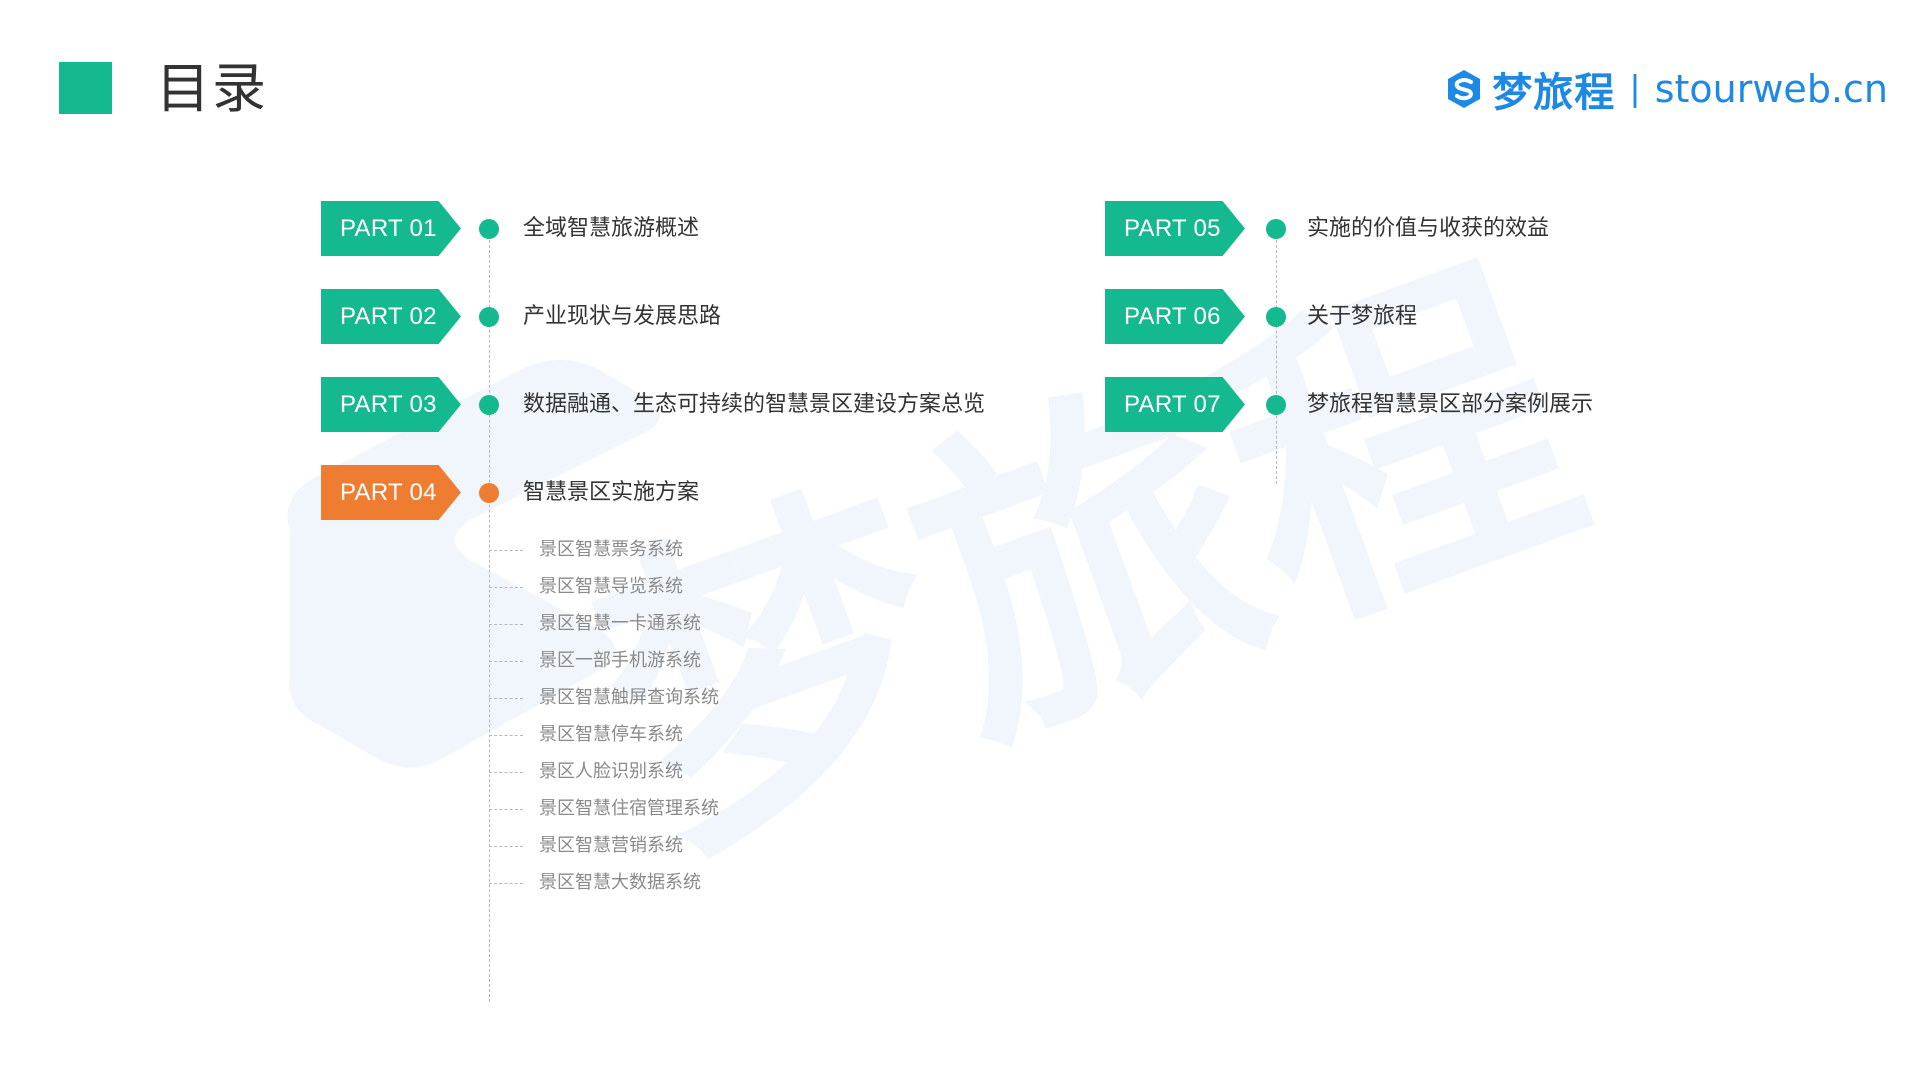  What do you see at coordinates (622, 317) in the screenshot?
I see `part-02-label: 产业现状与发展思路` at bounding box center [622, 317].